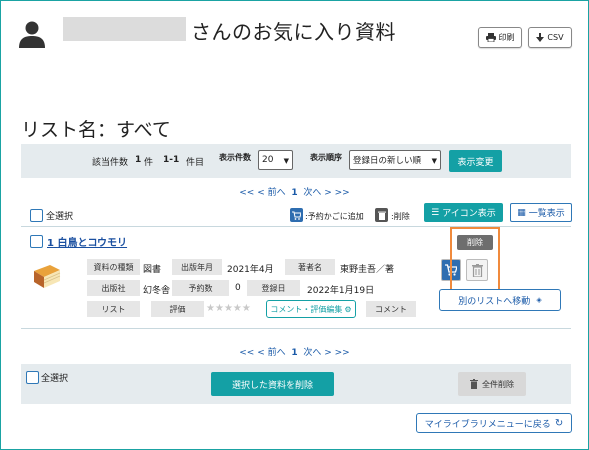 This screenshot has width=589, height=450. I want to click on author-field-label: 著者名, so click(310, 267).